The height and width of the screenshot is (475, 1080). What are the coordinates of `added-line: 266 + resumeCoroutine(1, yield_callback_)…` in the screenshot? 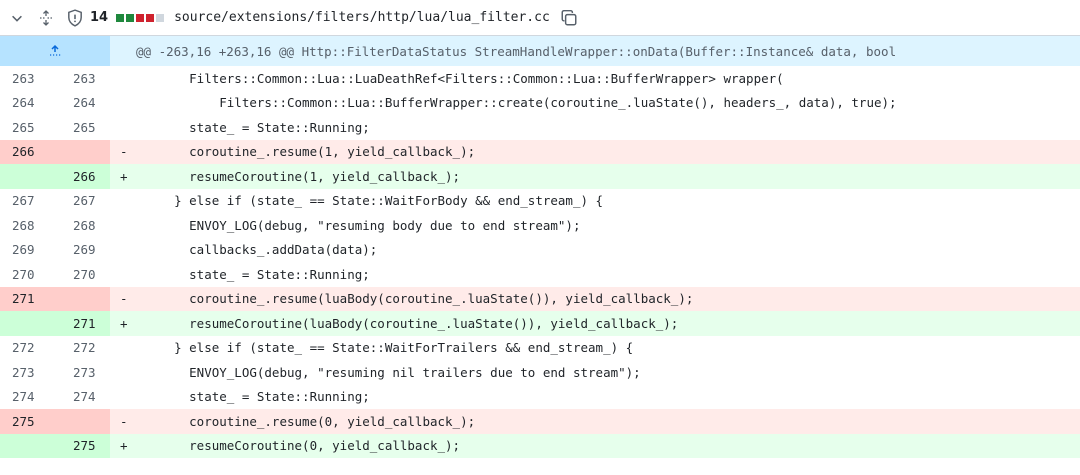 It's located at (540, 176).